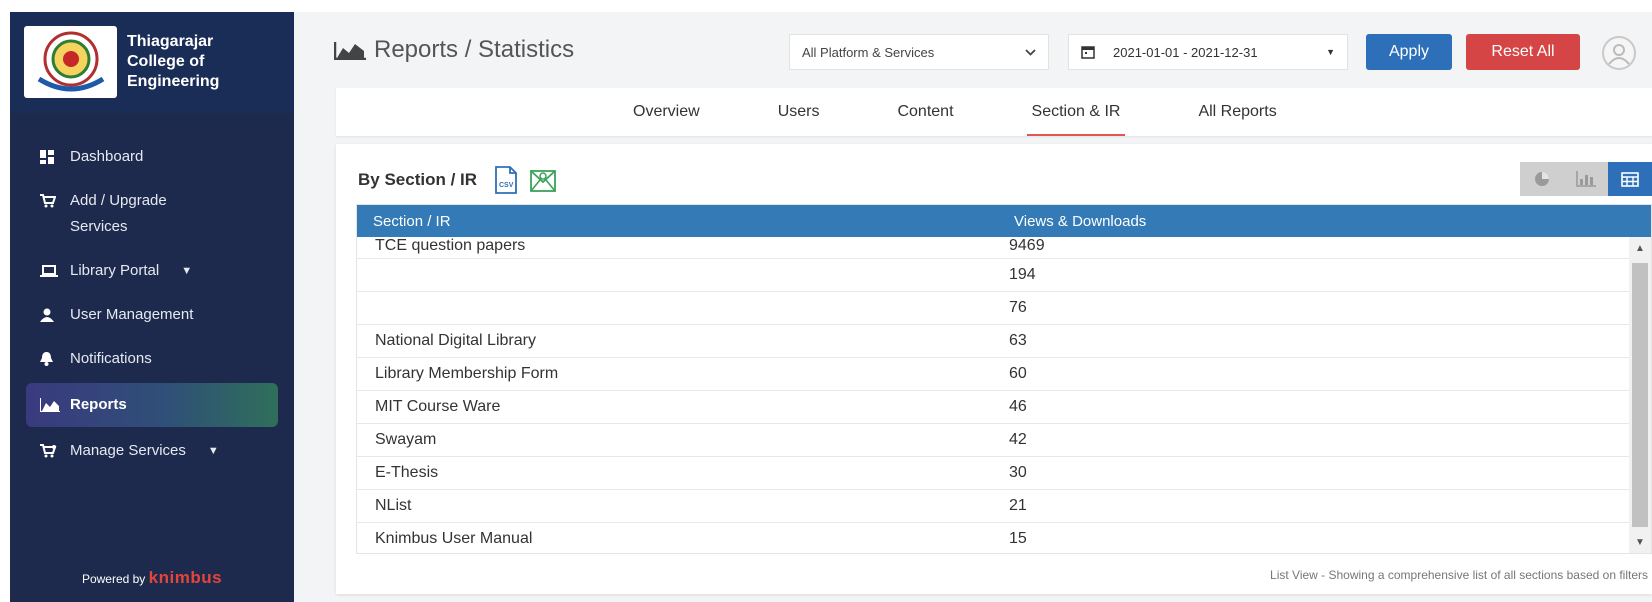  What do you see at coordinates (1018, 307) in the screenshot?
I see `cell-views: 76` at bounding box center [1018, 307].